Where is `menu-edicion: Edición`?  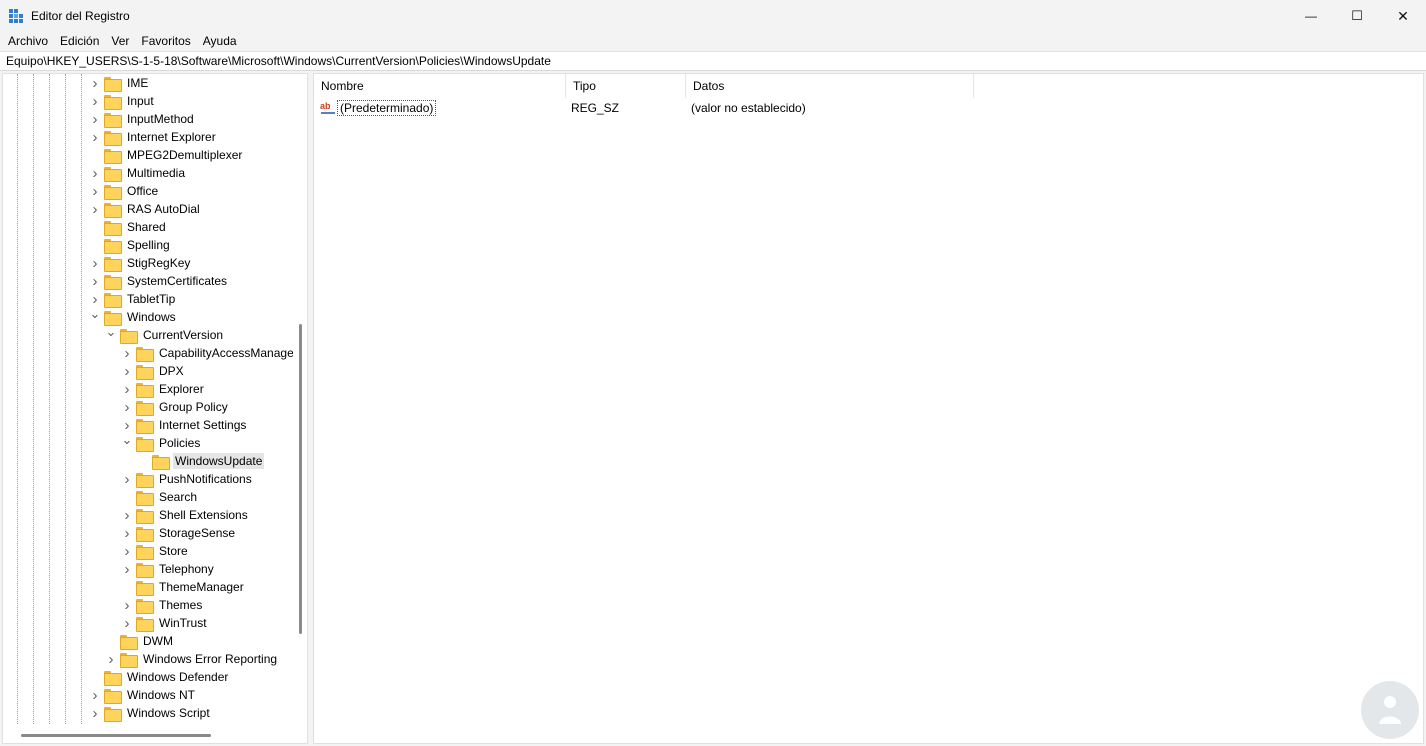
menu-edicion: Edición is located at coordinates (79, 41).